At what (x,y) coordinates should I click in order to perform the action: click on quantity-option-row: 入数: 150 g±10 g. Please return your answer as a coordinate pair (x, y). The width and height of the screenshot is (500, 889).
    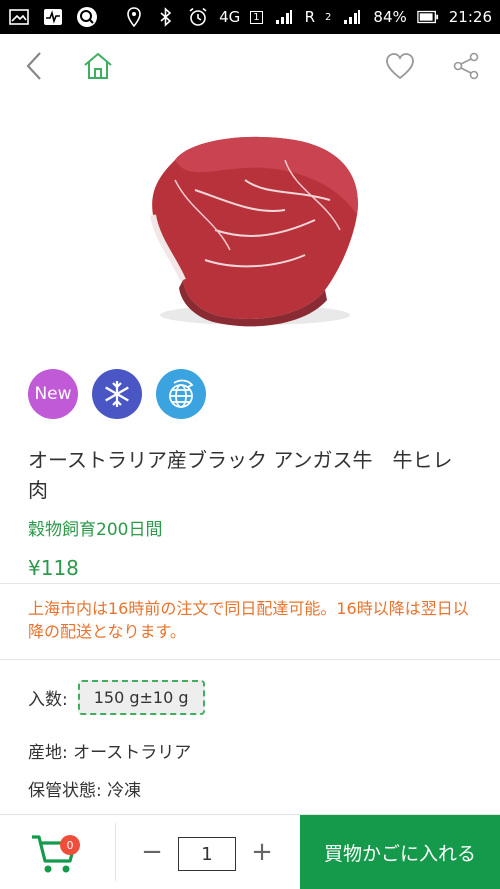
    Looking at the image, I should click on (116, 697).